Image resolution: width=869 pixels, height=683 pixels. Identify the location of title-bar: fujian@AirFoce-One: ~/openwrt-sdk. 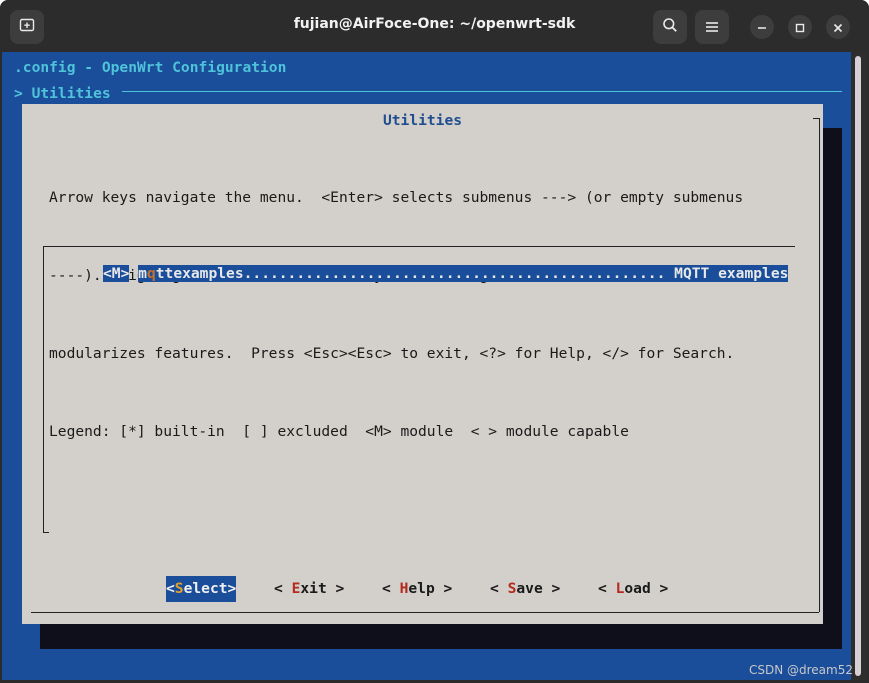
(434, 26).